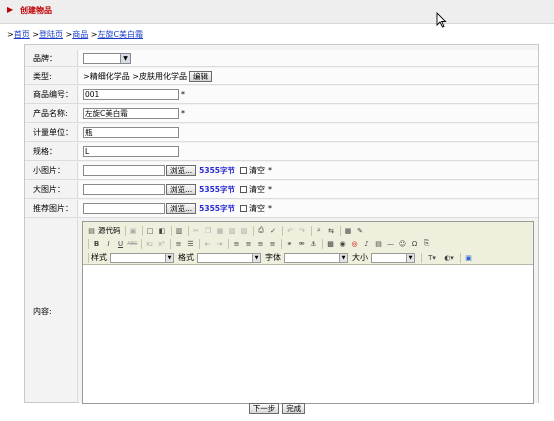 This screenshot has height=421, width=554. Describe the element at coordinates (150, 231) in the screenshot. I see `new-page-icon: □` at that location.